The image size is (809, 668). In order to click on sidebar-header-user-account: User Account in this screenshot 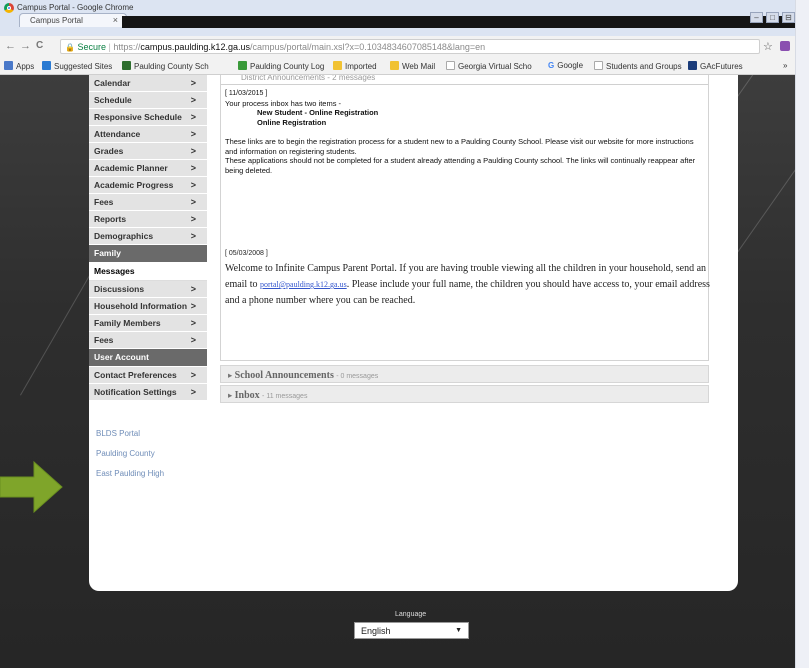, I will do `click(148, 358)`.